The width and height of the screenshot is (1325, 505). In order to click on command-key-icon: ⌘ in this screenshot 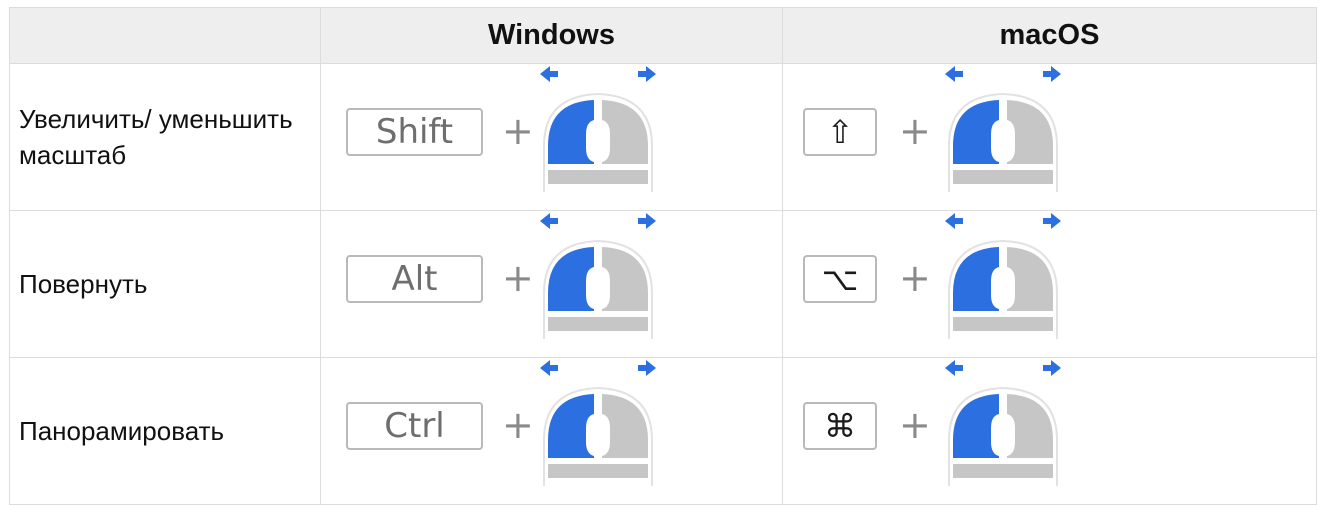, I will do `click(840, 426)`.